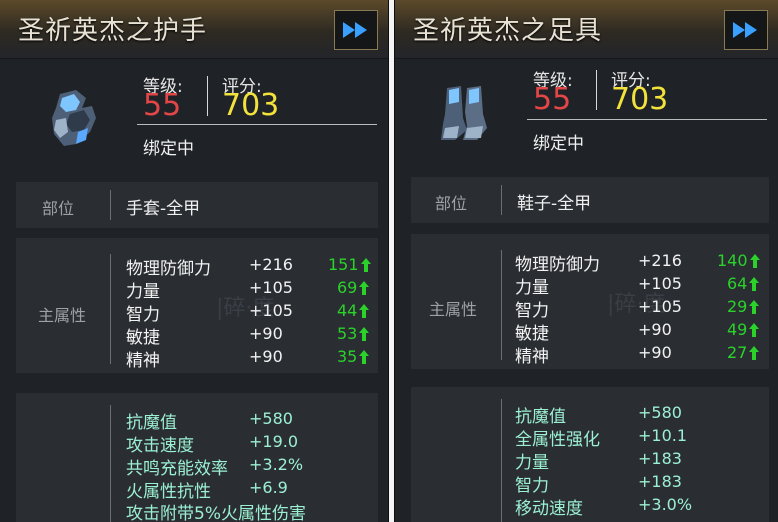  Describe the element at coordinates (163, 209) in the screenshot. I see `slot-value: 手套-全甲` at that location.